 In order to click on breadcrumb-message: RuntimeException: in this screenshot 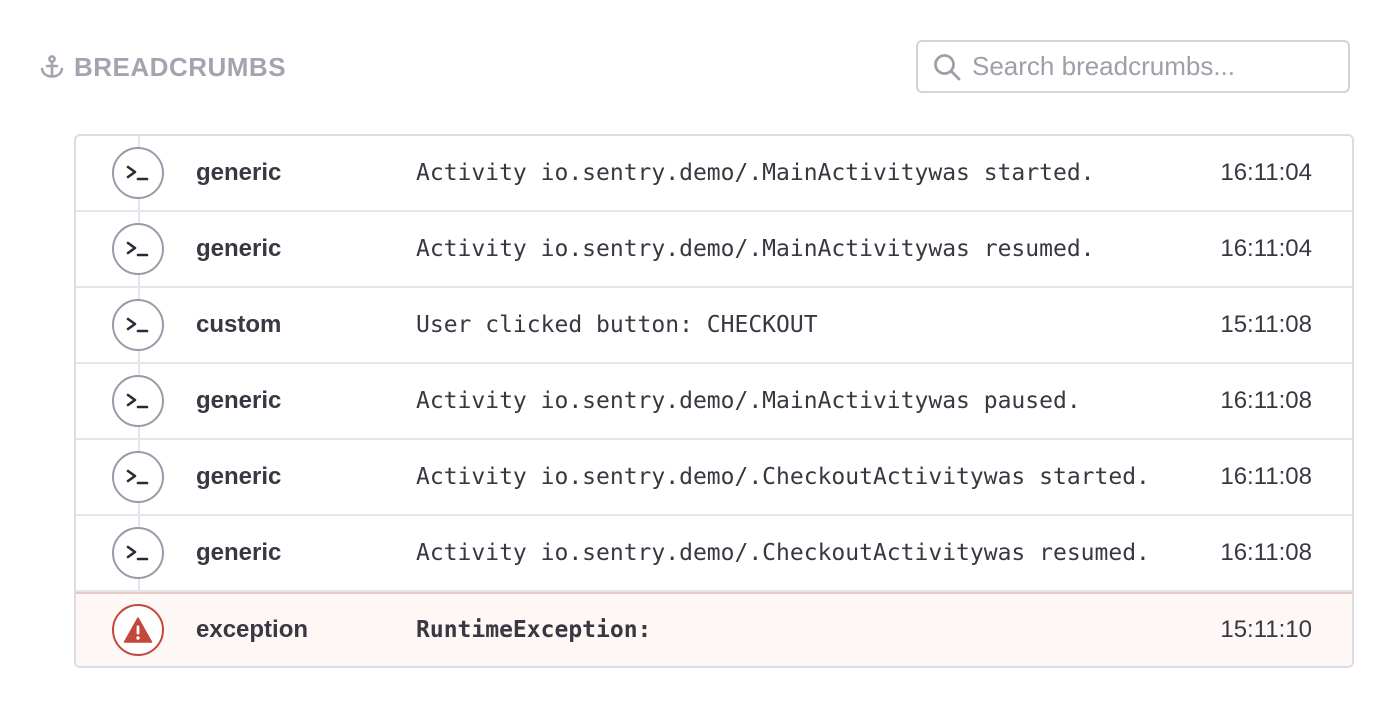, I will do `click(534, 630)`.